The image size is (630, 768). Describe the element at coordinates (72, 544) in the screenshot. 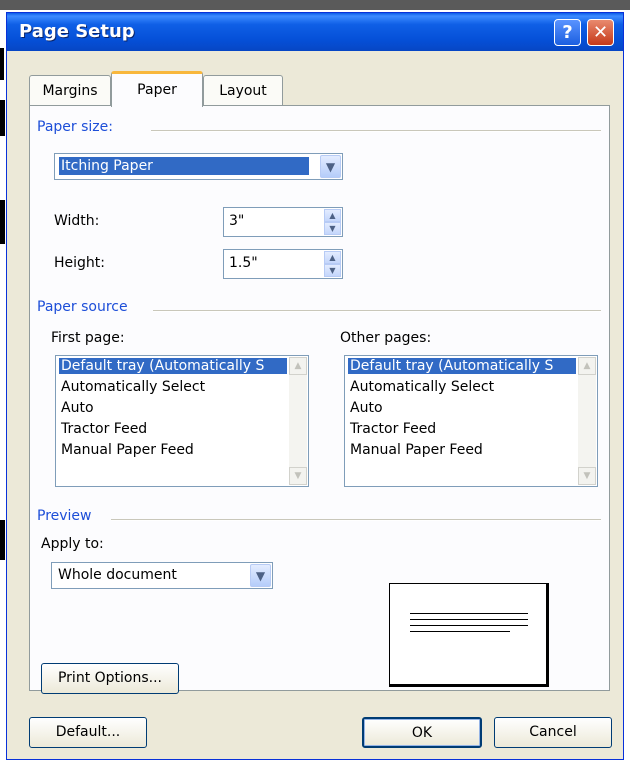

I see `apply-to-label: Apply to:` at that location.